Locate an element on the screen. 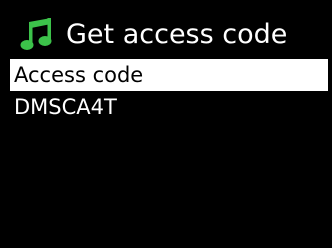  menu-item-access-code-value: DMSCA4T is located at coordinates (65, 107).